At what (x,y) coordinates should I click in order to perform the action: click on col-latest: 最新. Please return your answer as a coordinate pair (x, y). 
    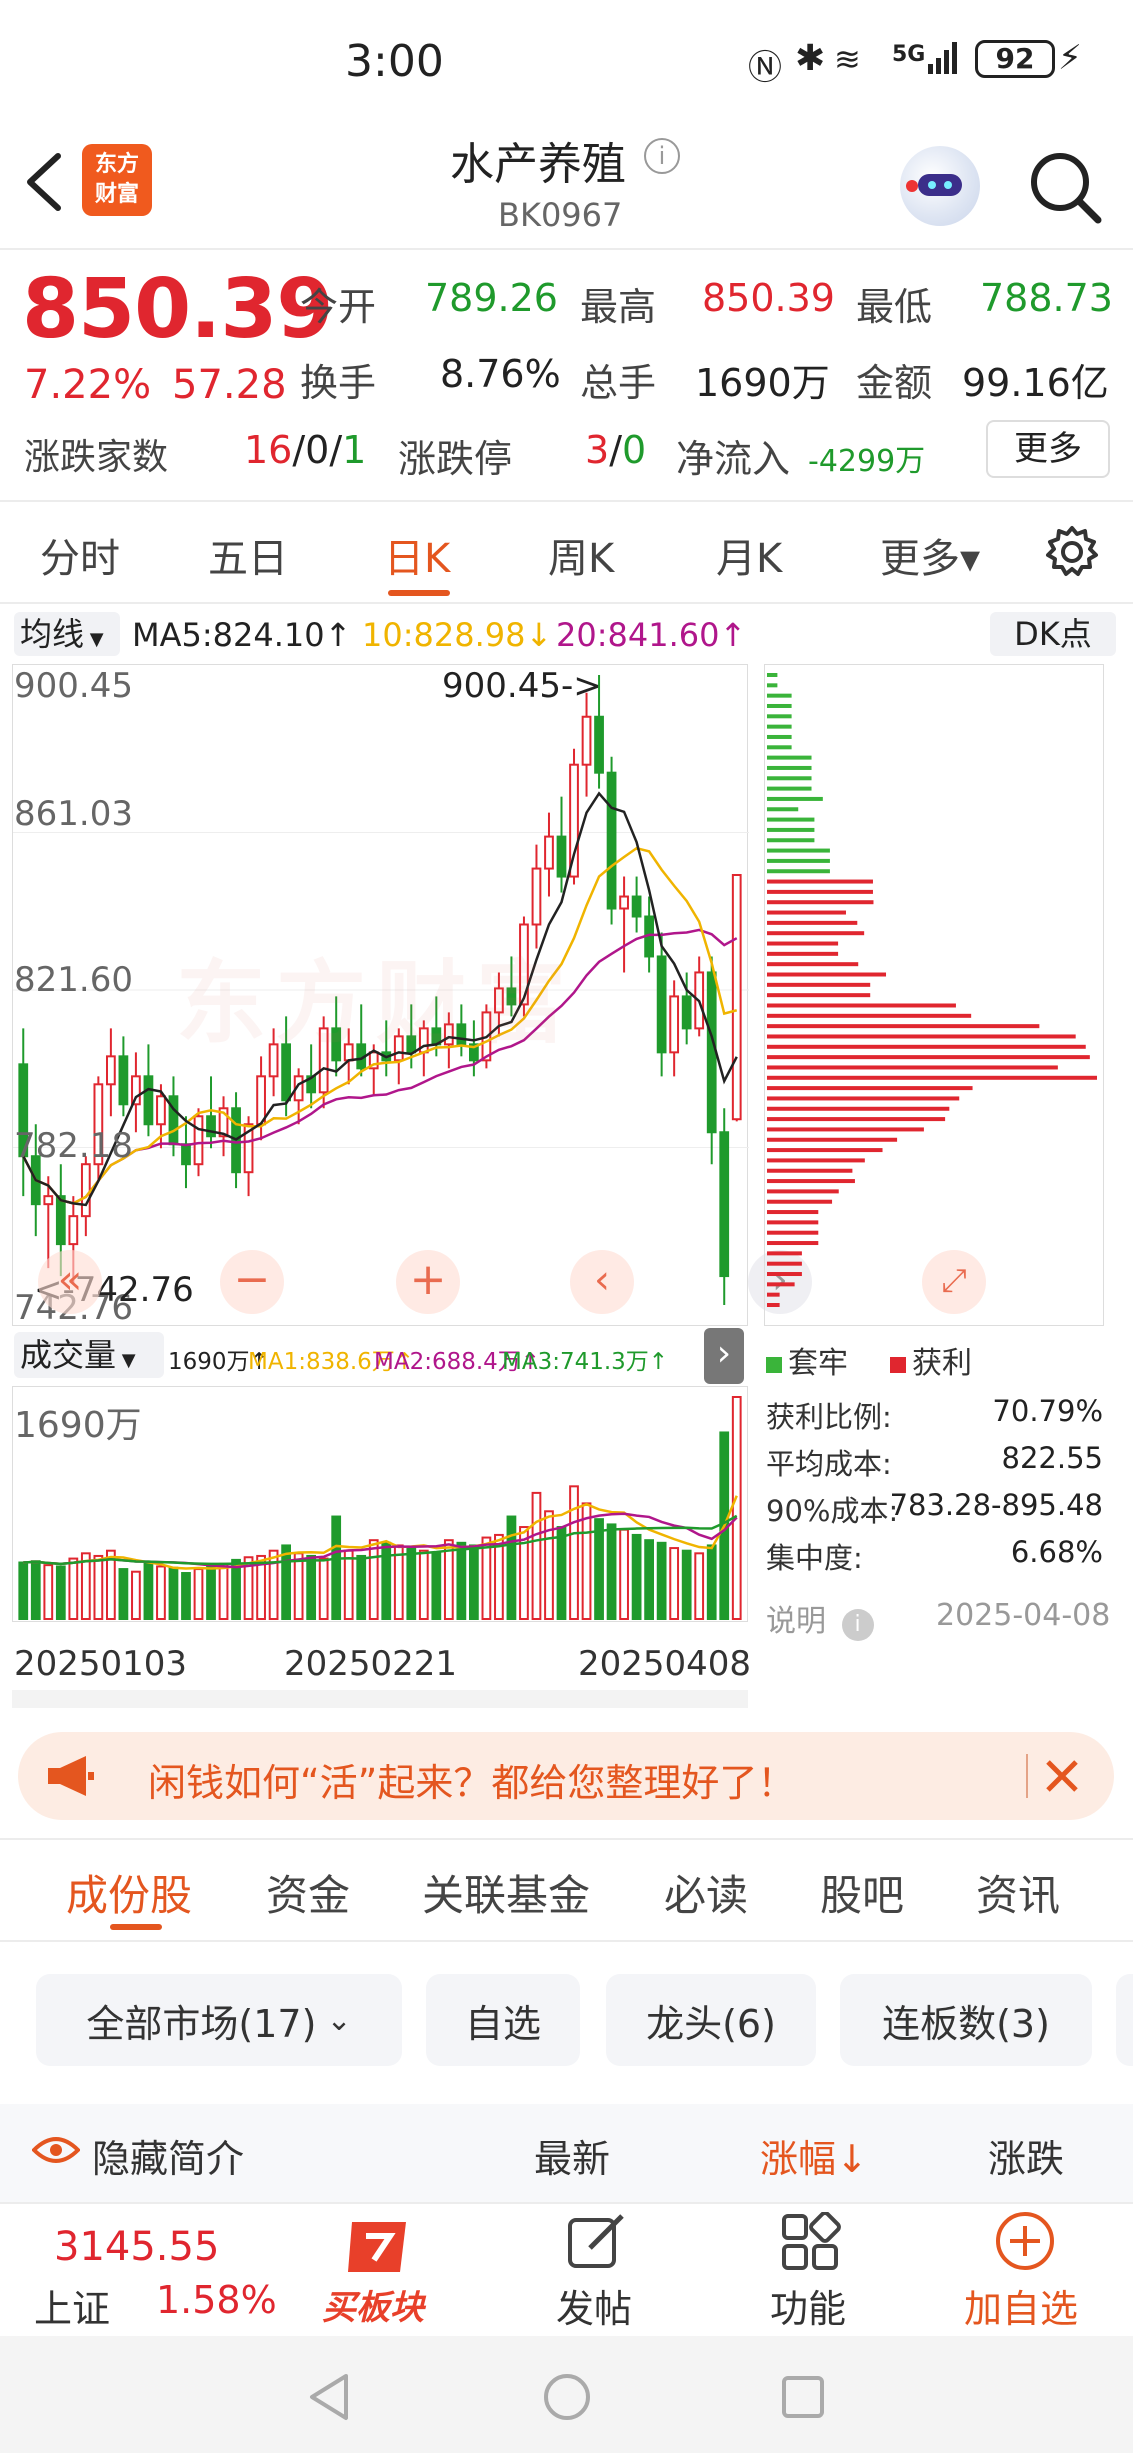
    Looking at the image, I should click on (572, 2155).